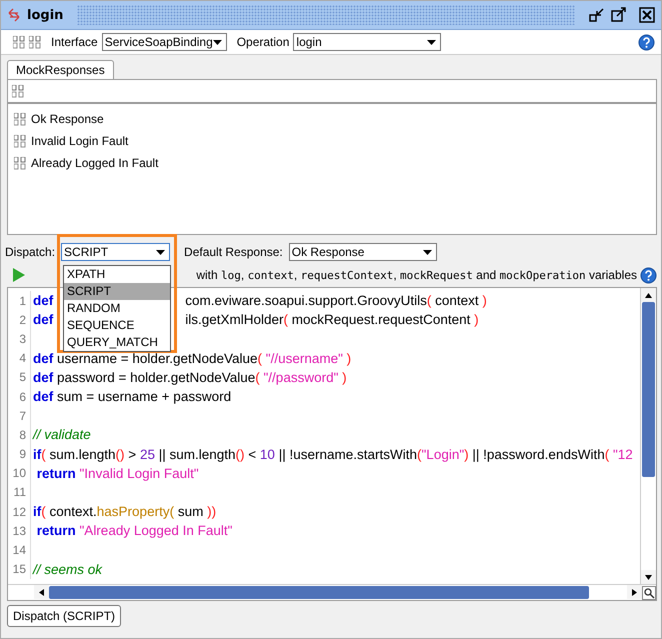 The image size is (662, 639). I want to click on dropdown-option: XPATH, so click(117, 274).